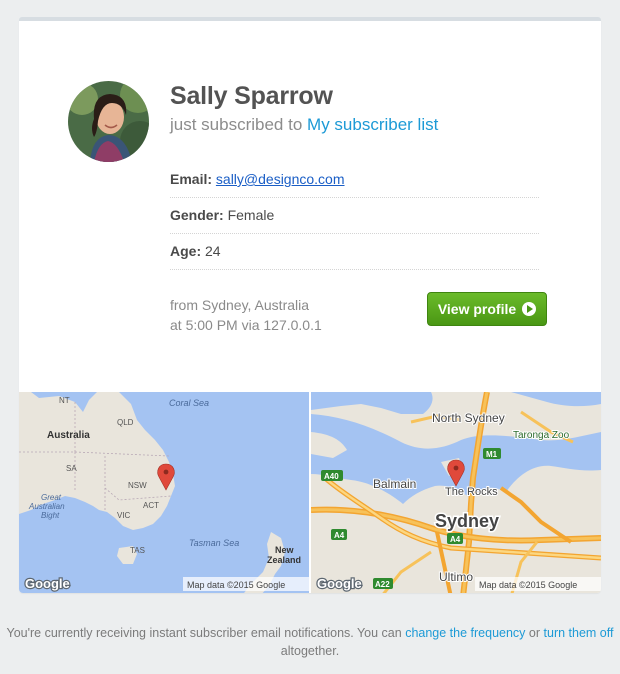 The height and width of the screenshot is (674, 620). Describe the element at coordinates (51, 497) in the screenshot. I see `label-bight-line-1: Great` at that location.